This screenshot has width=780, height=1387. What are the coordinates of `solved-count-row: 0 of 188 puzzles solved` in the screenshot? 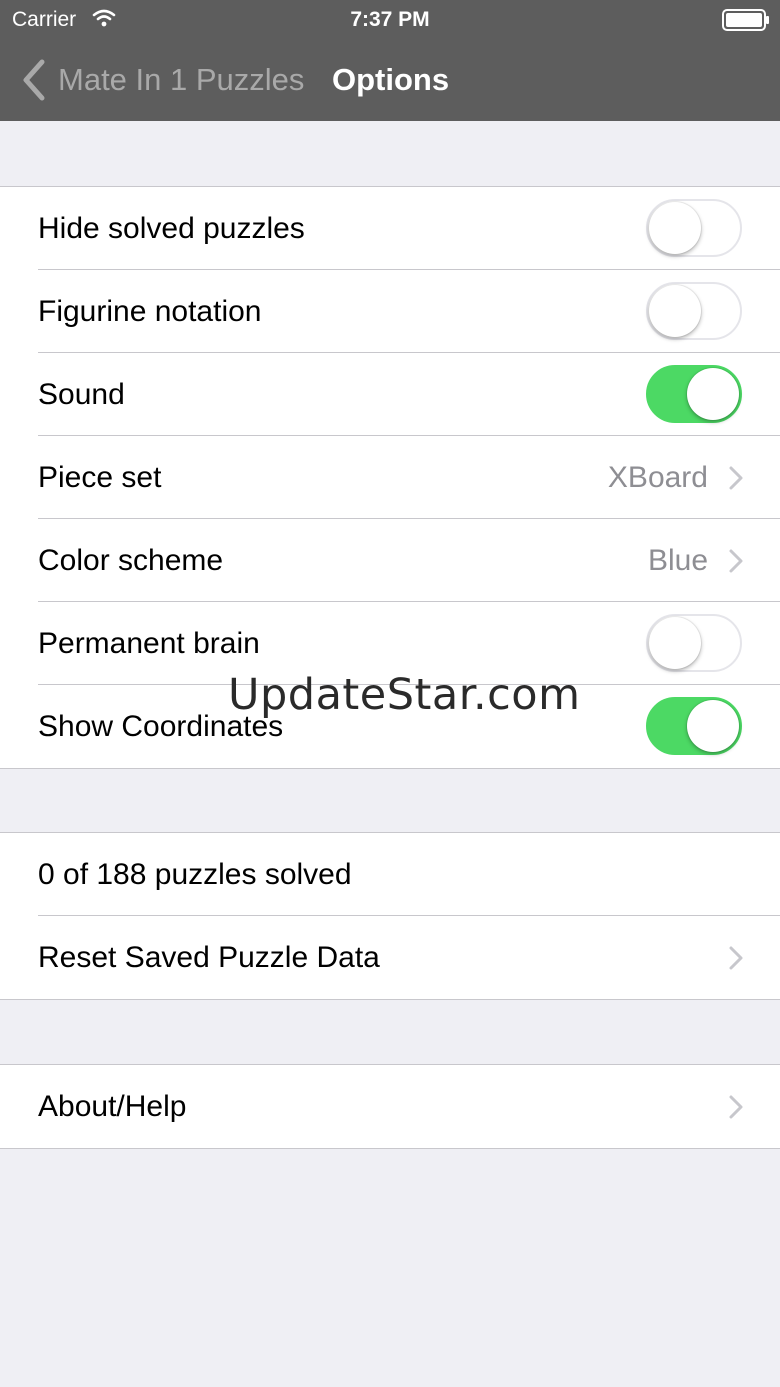 It's located at (390, 874).